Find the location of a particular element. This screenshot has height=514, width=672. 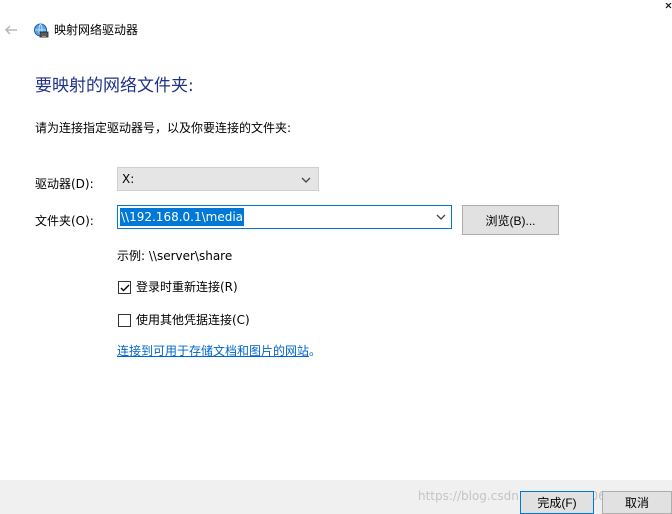

reconnect-checkbox is located at coordinates (124, 287).